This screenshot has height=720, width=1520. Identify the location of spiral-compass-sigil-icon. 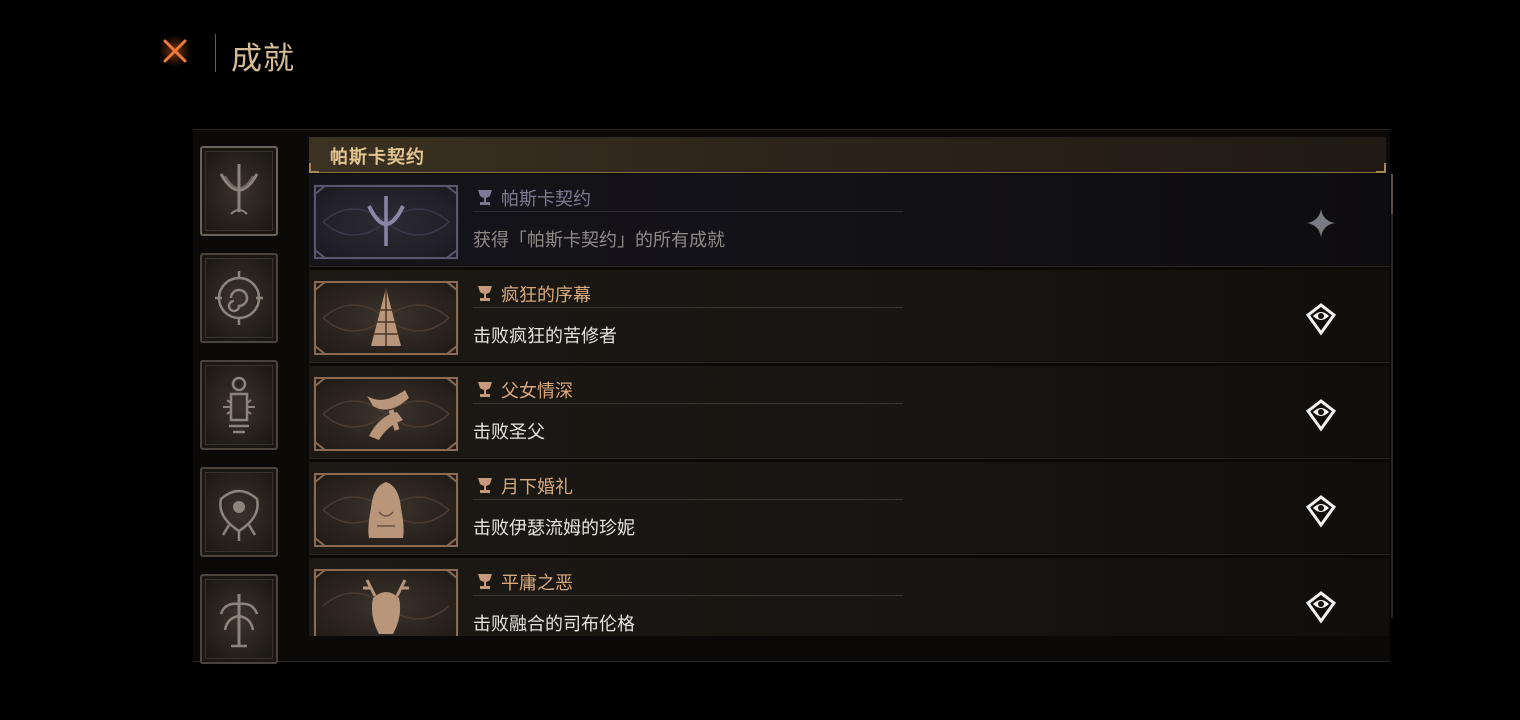
(239, 298).